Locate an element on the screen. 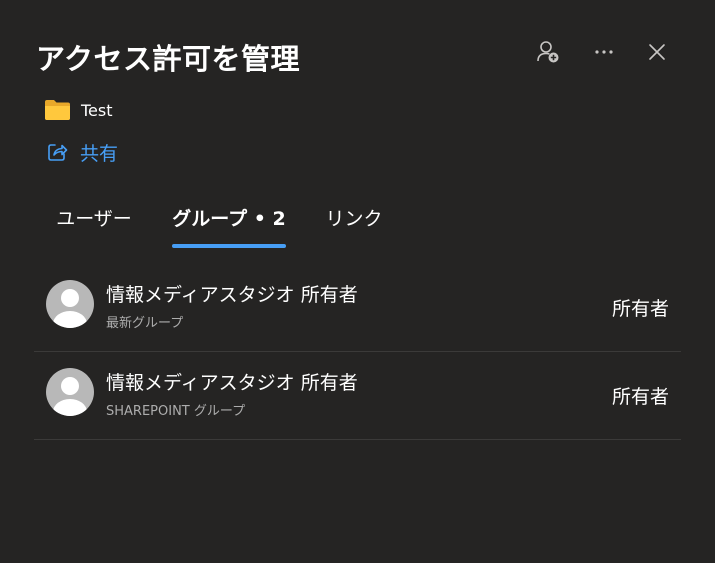 The image size is (715, 563). close-icon is located at coordinates (657, 52).